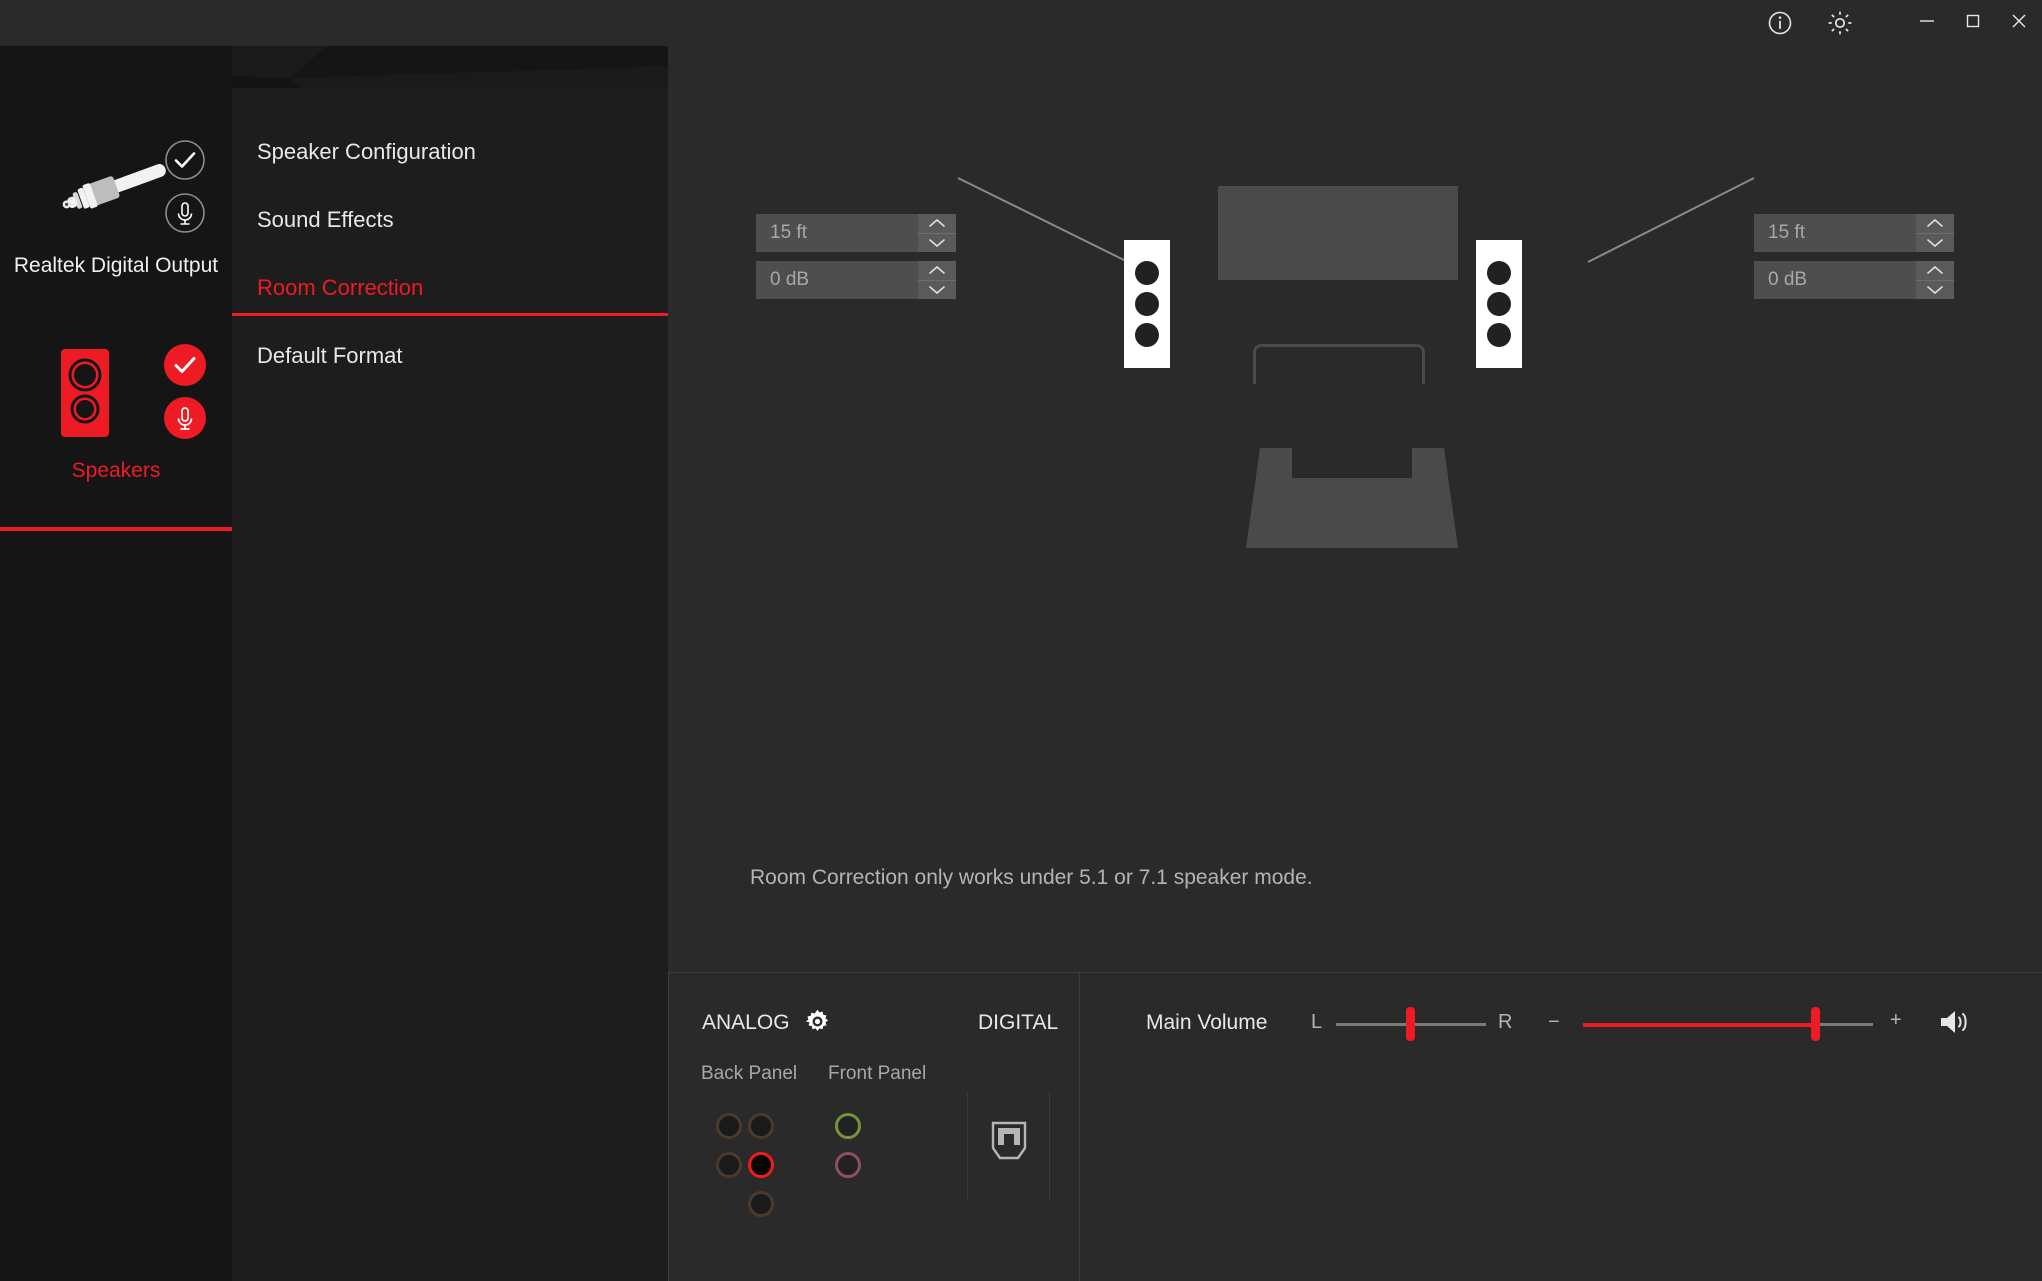 This screenshot has height=1281, width=2042. I want to click on spdif-optical-out-icon, so click(1009, 1143).